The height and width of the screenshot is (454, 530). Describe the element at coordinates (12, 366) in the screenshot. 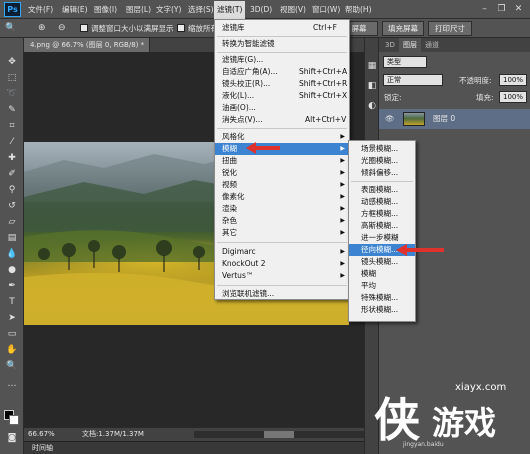

I see `zoom-tool-icon-2: 🔍` at that location.